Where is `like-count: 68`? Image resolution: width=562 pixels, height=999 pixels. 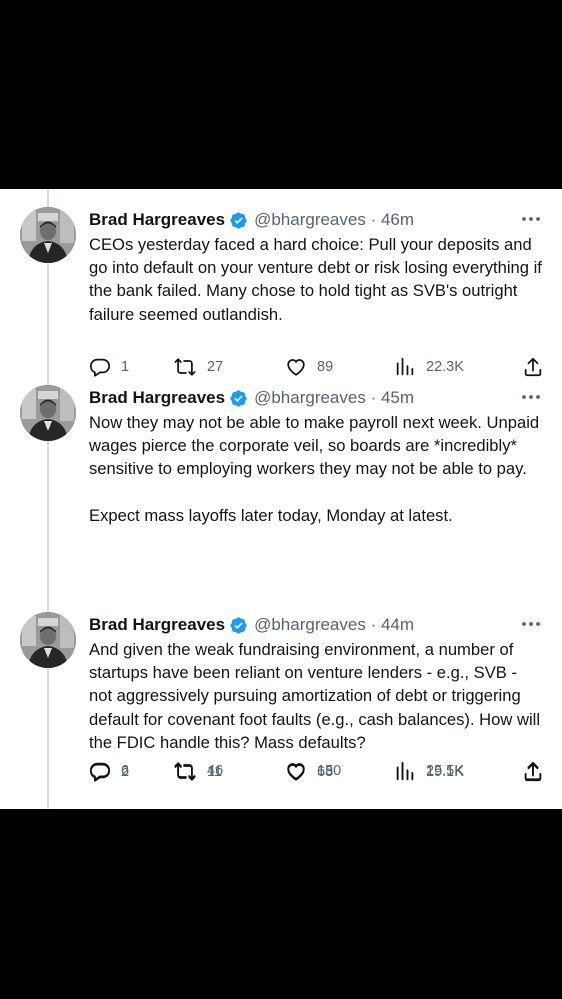 like-count: 68 is located at coordinates (325, 772).